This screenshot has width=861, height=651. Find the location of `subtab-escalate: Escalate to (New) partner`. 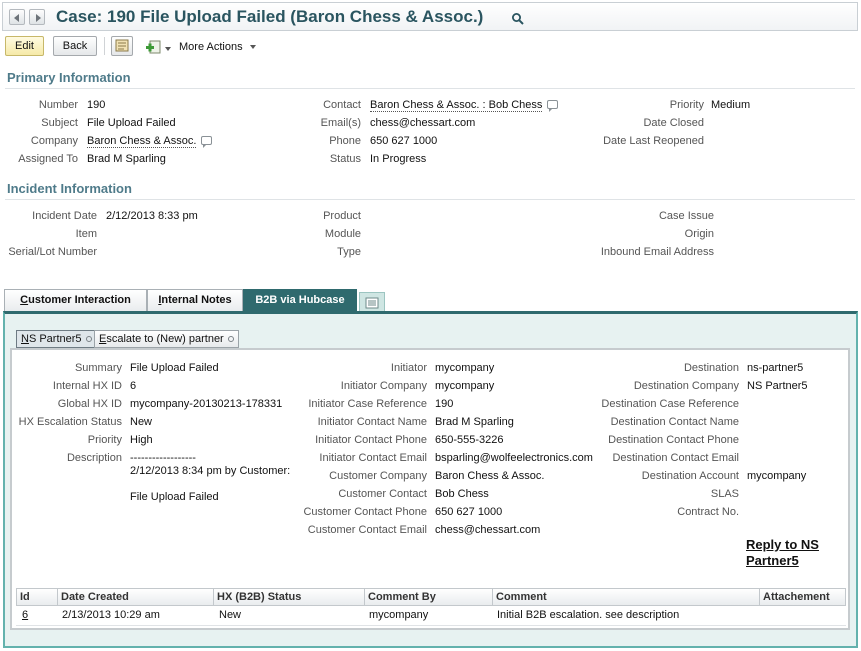

subtab-escalate: Escalate to (New) partner is located at coordinates (166, 339).